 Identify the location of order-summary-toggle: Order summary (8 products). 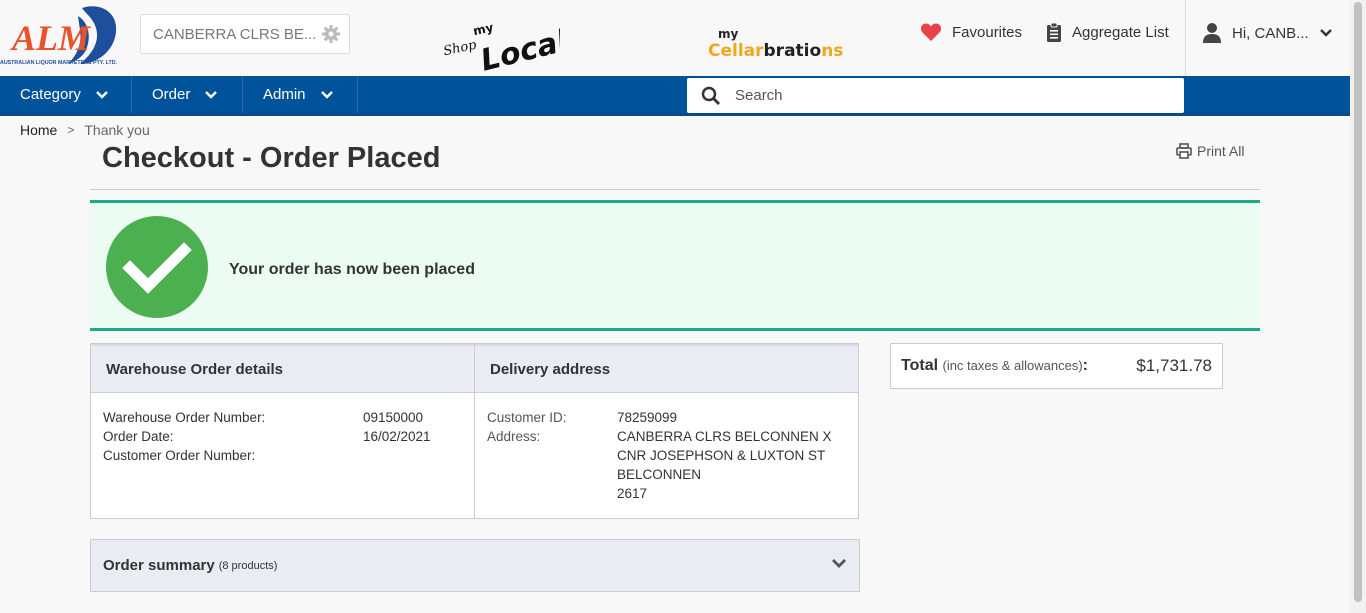
(475, 565).